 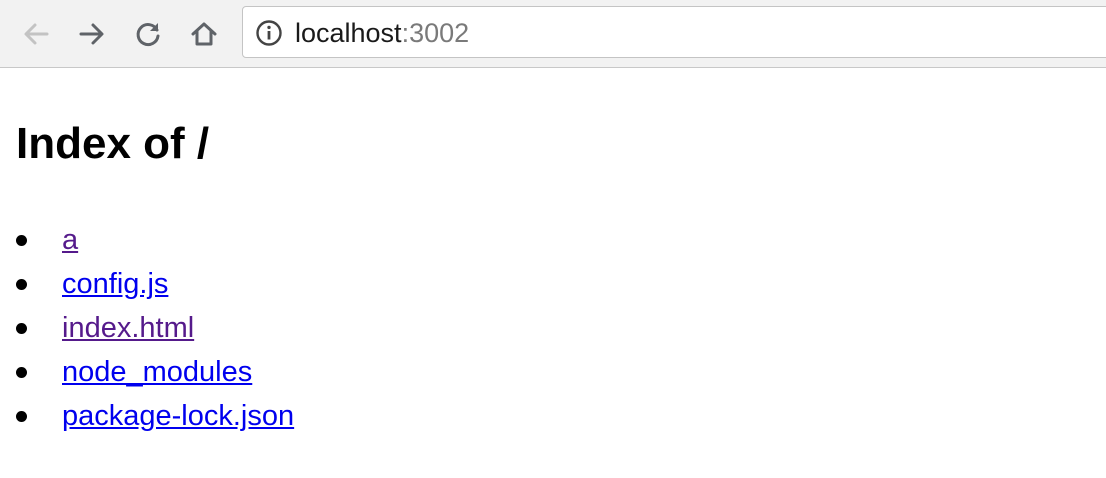 What do you see at coordinates (70, 240) in the screenshot?
I see `file-link: a` at bounding box center [70, 240].